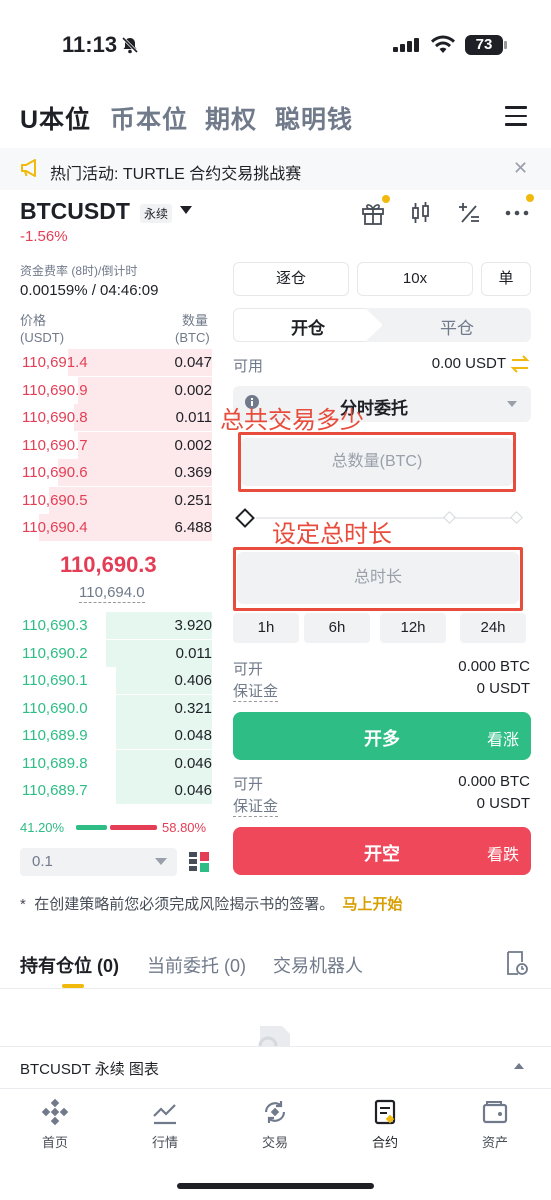 Image resolution: width=551 pixels, height=1200 pixels. What do you see at coordinates (193, 680) in the screenshot?
I see `quantity: 0.406` at bounding box center [193, 680].